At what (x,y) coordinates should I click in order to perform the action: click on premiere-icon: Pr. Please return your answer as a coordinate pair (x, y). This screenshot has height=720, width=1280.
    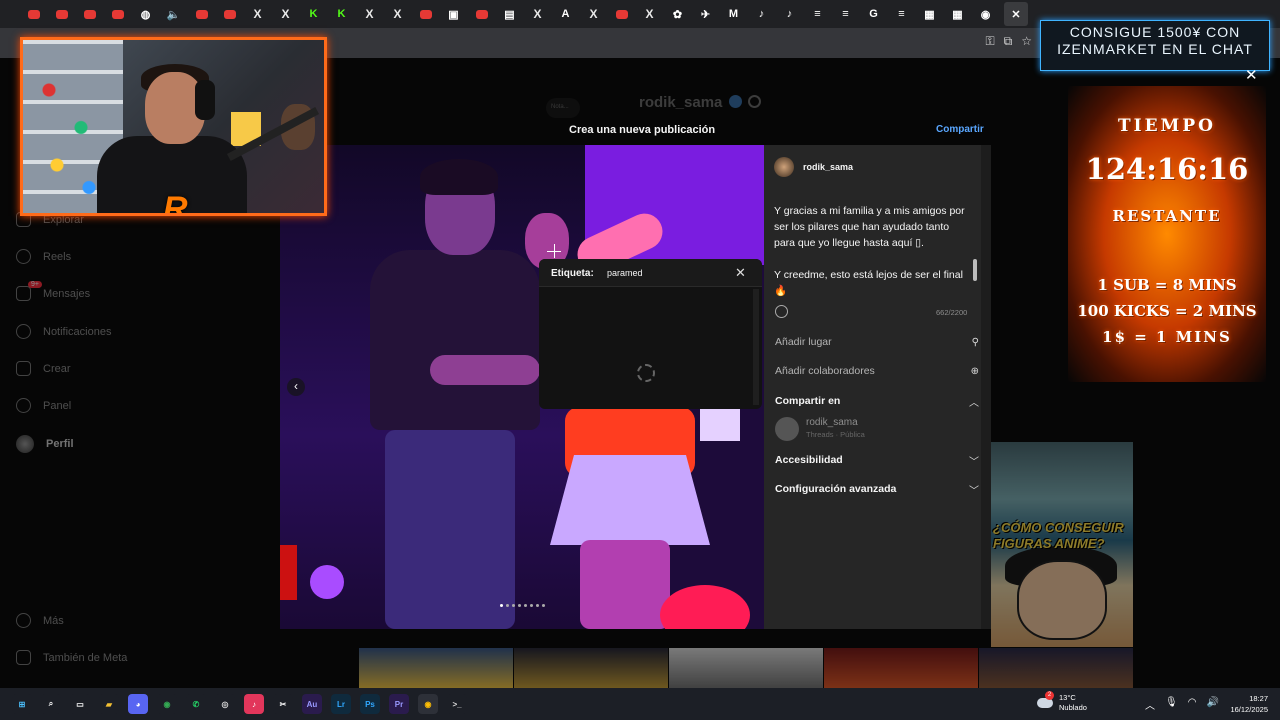
    Looking at the image, I should click on (399, 704).